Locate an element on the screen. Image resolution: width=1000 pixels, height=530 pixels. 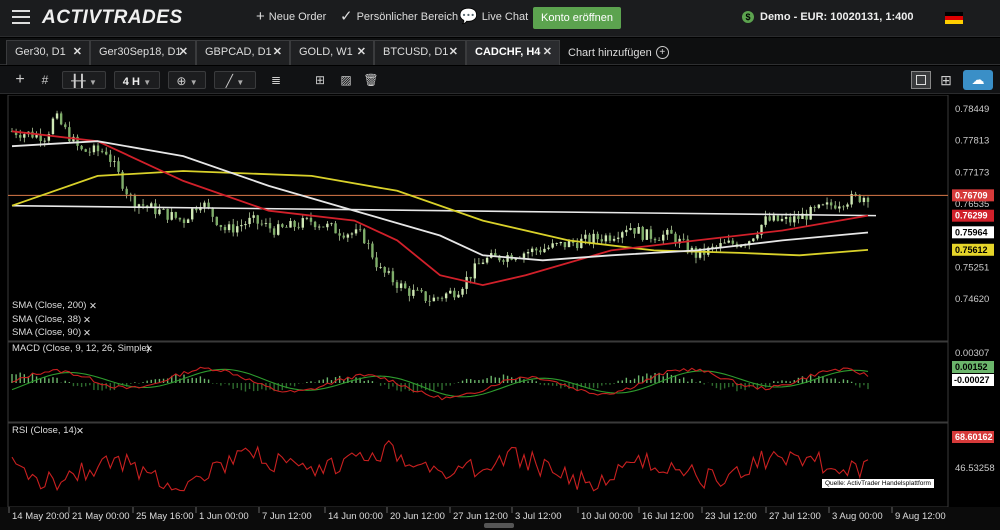
tab-ger30sep18-d1: Ger30Sep18, D1 ✕ is located at coordinates (143, 52).